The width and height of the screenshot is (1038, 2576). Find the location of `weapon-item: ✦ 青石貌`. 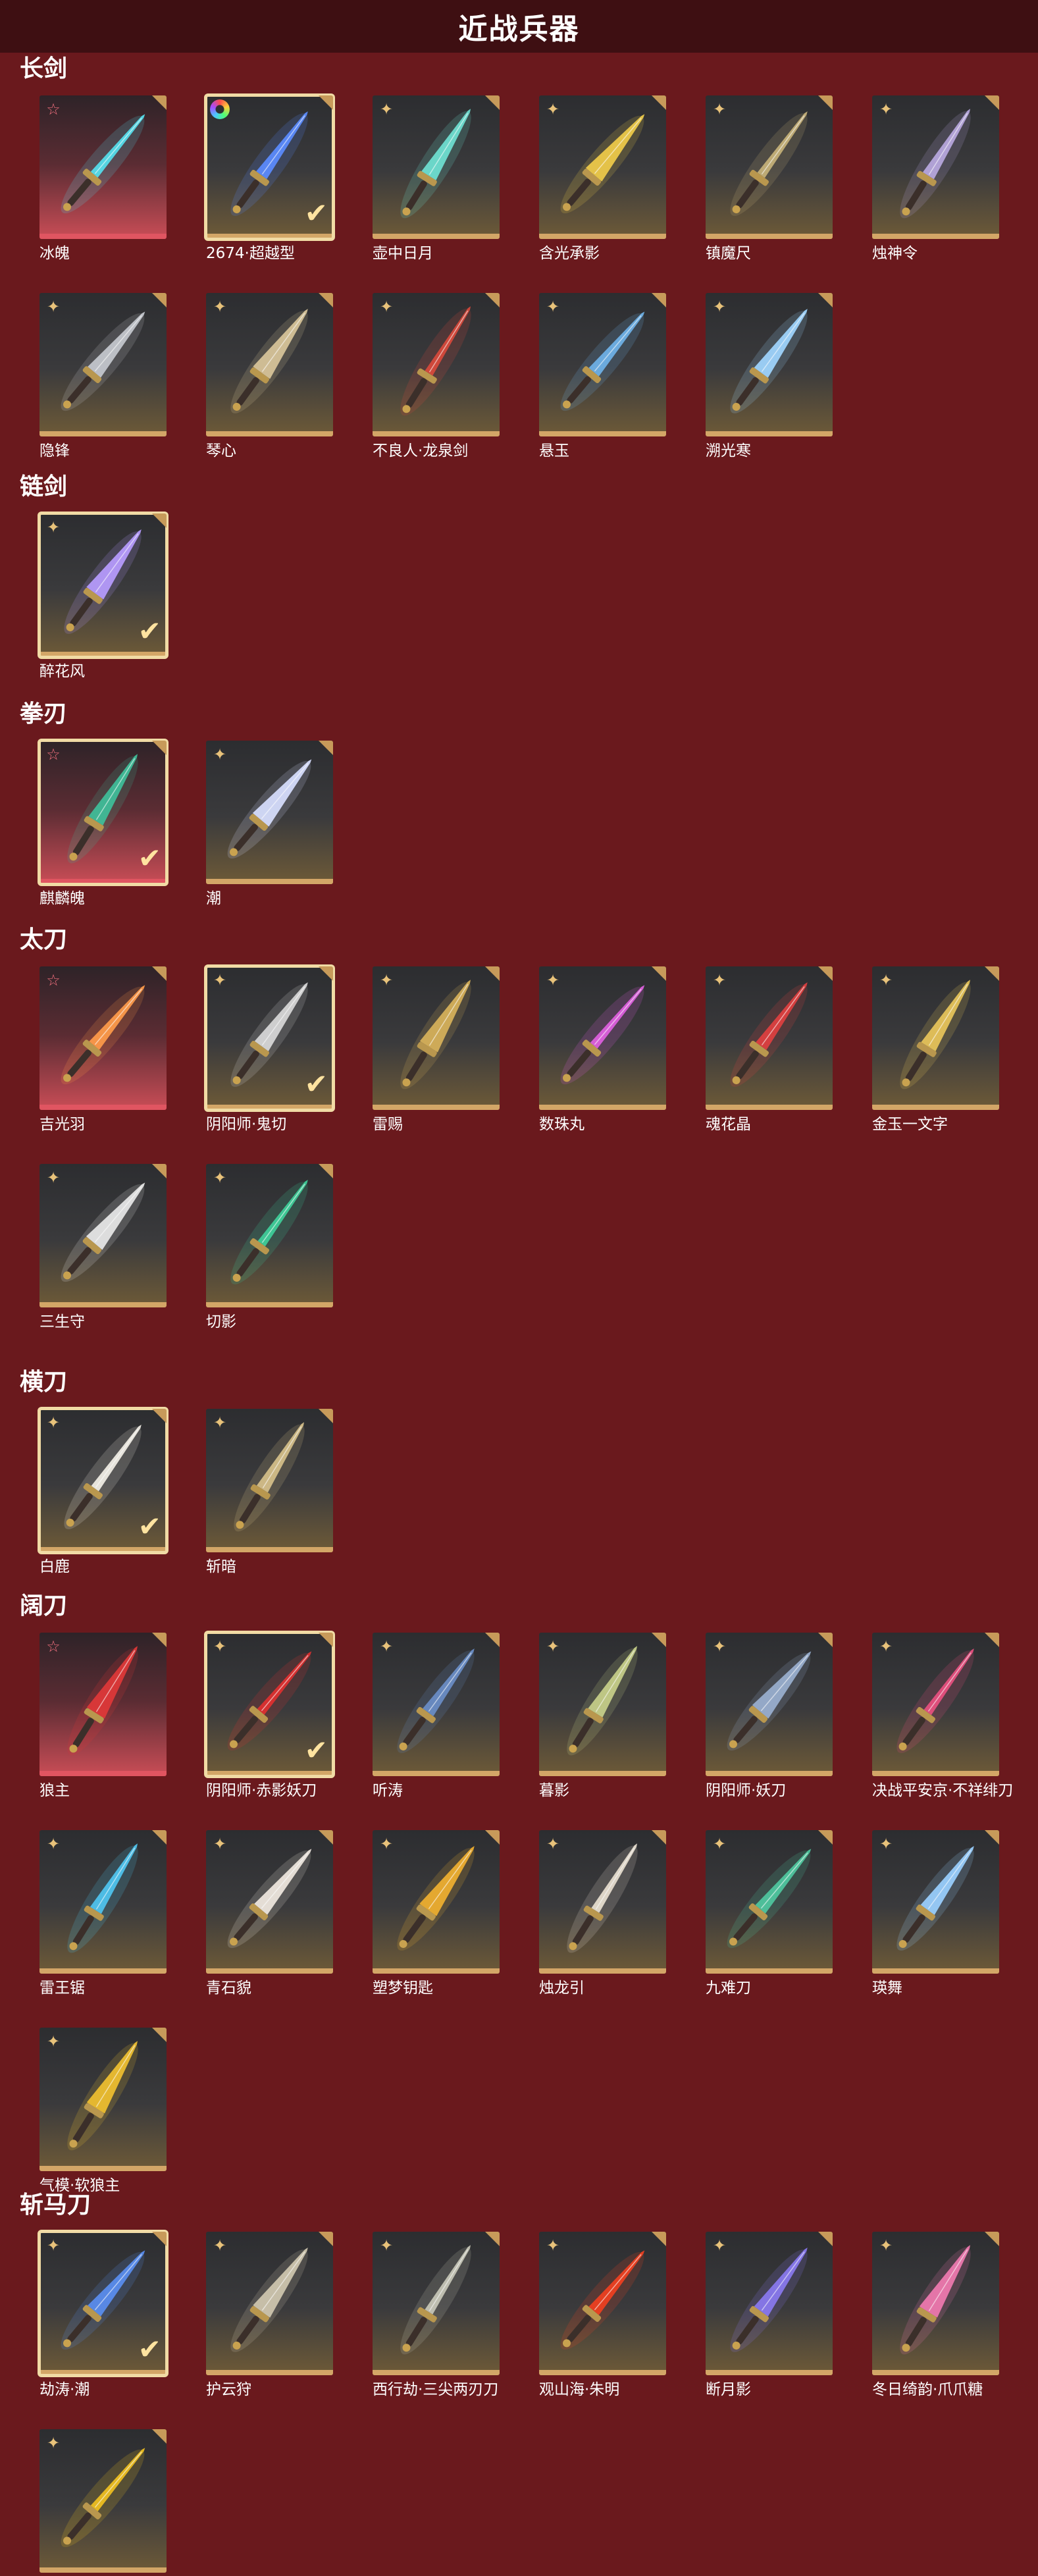

weapon-item: ✦ 青石貌 is located at coordinates (270, 1913).